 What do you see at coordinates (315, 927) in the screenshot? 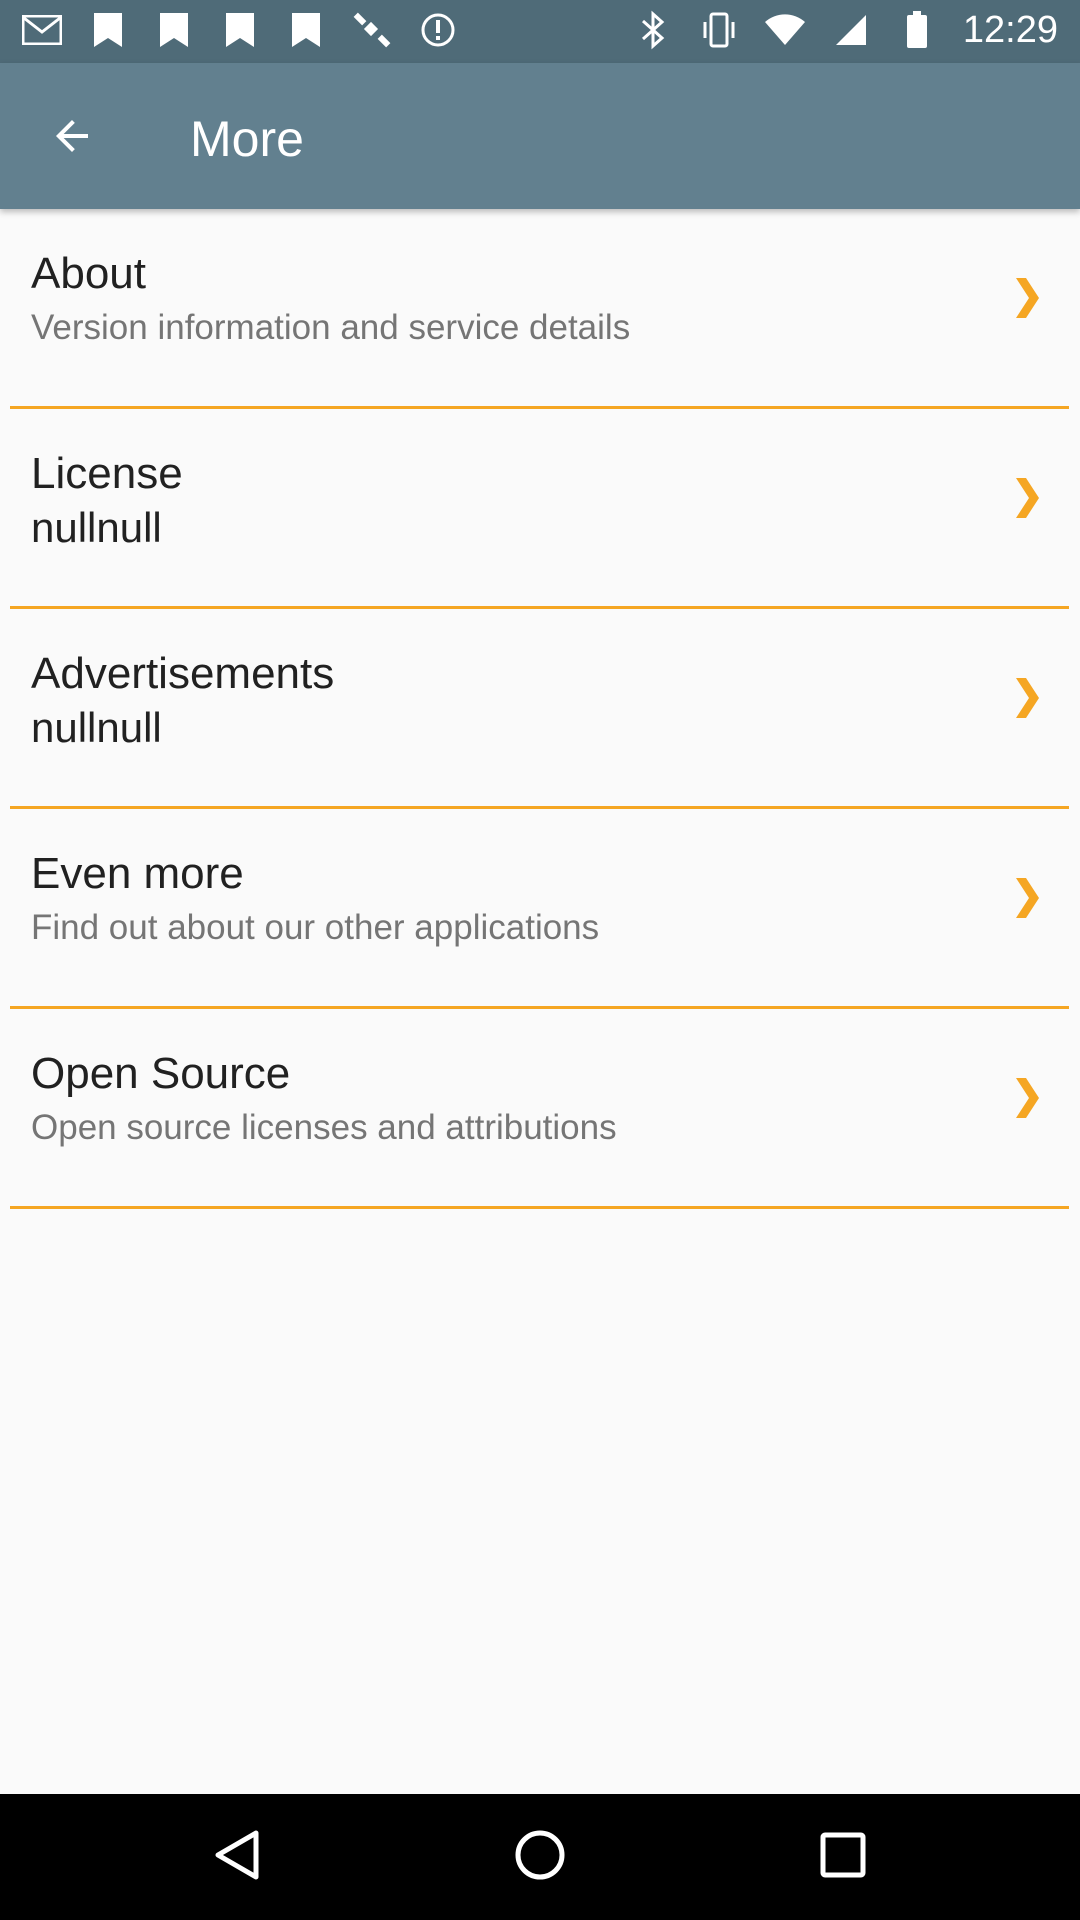
I see `list-item-subtitle: Find out about our other applications` at bounding box center [315, 927].